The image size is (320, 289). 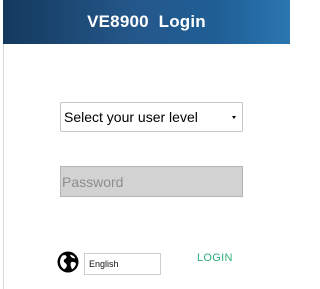 I want to click on page-title: VE8900 Login, so click(x=146, y=21).